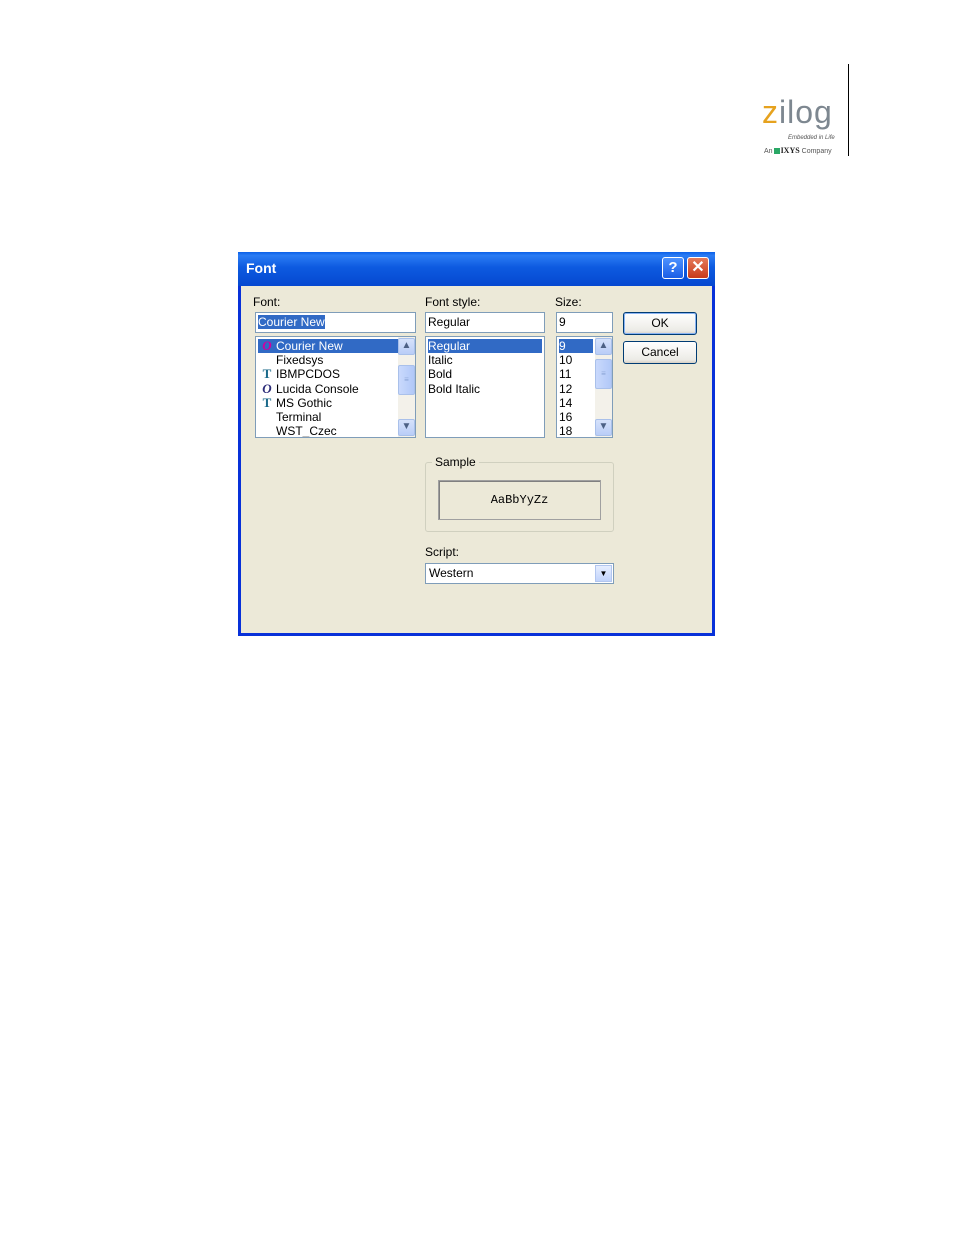 The height and width of the screenshot is (1235, 954). I want to click on font-list-item: T MS Gothic, so click(328, 402).